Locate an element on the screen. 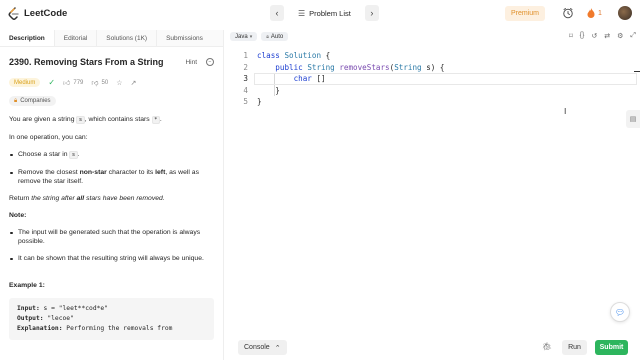  autocomplete-toggle: 🔒︎ Auto is located at coordinates (275, 36).